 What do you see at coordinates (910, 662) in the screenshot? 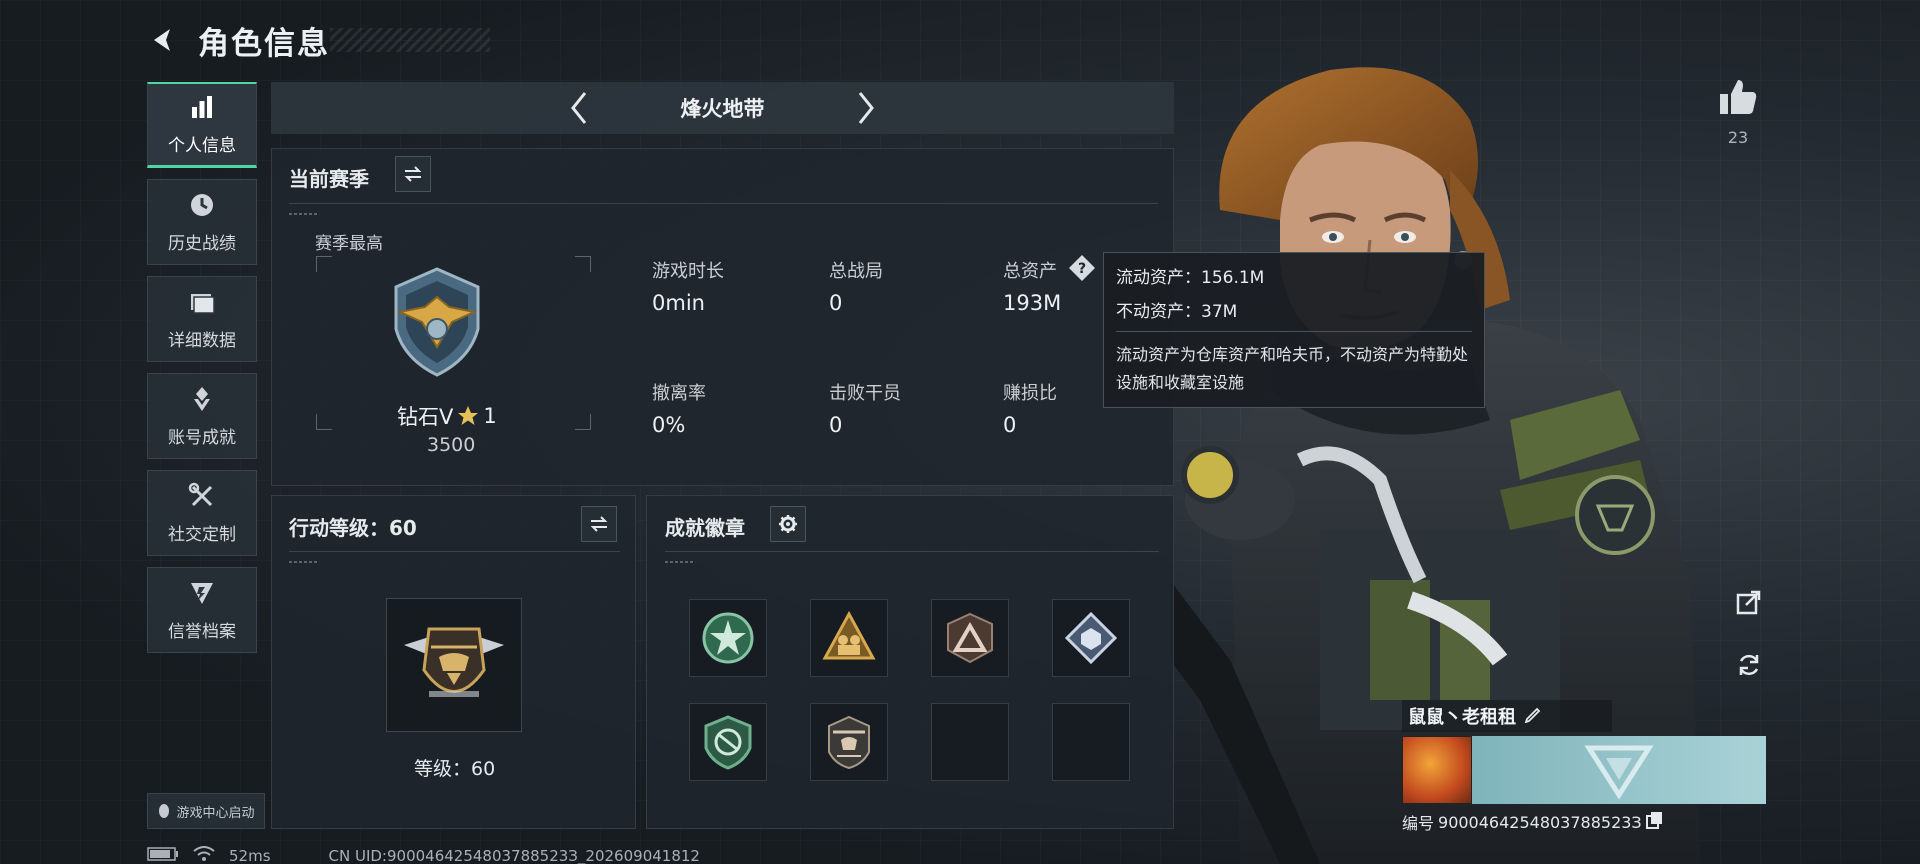
I see `achievement-badges-panel: 成就徽章` at bounding box center [910, 662].